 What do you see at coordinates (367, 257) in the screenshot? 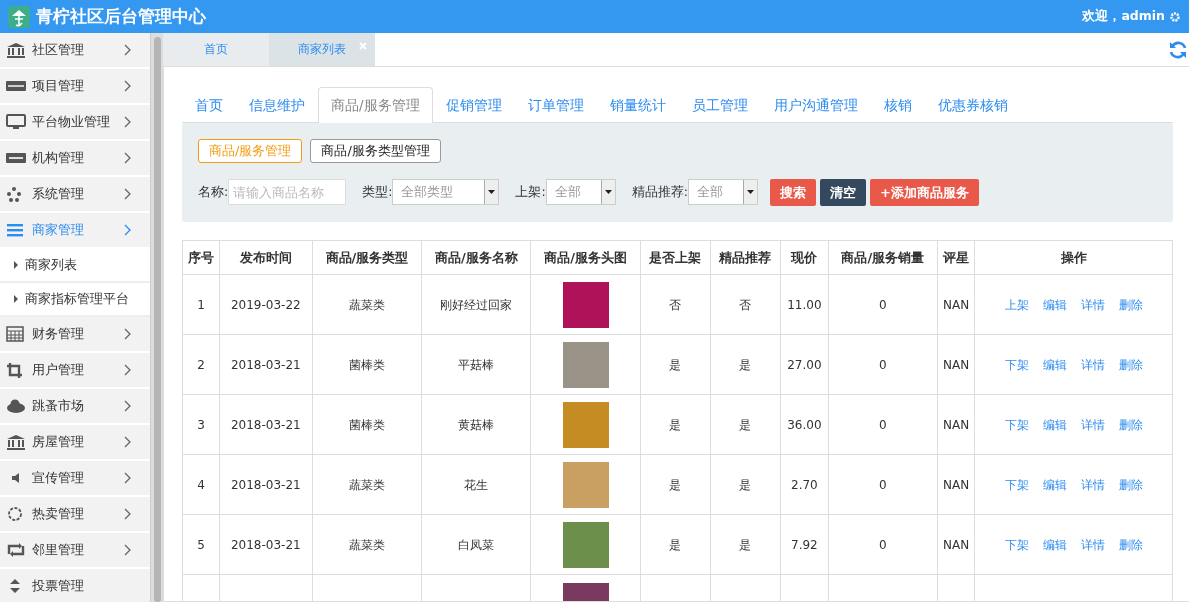
I see `column-header: 商品/服务类型` at bounding box center [367, 257].